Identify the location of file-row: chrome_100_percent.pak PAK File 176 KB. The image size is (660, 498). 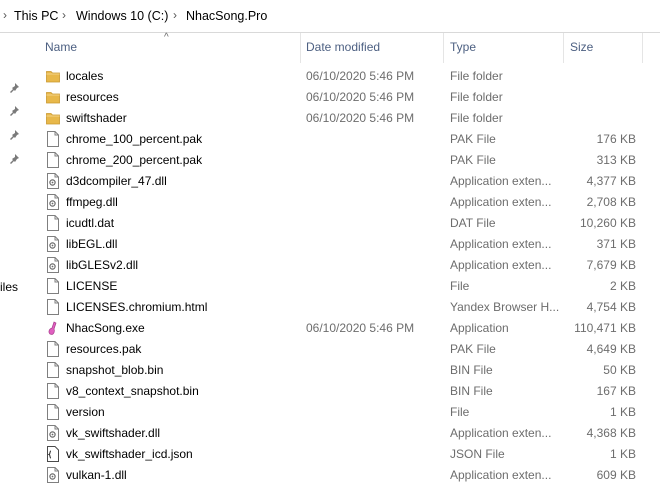
(330, 139).